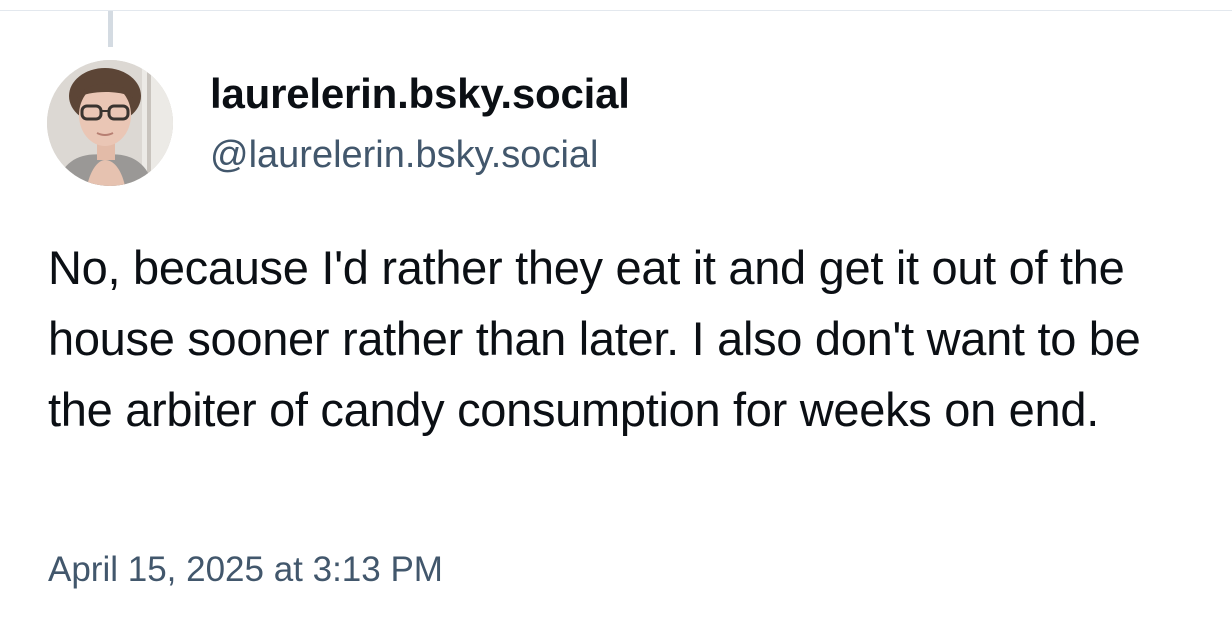 This screenshot has height=622, width=1232. I want to click on avatar, so click(110, 123).